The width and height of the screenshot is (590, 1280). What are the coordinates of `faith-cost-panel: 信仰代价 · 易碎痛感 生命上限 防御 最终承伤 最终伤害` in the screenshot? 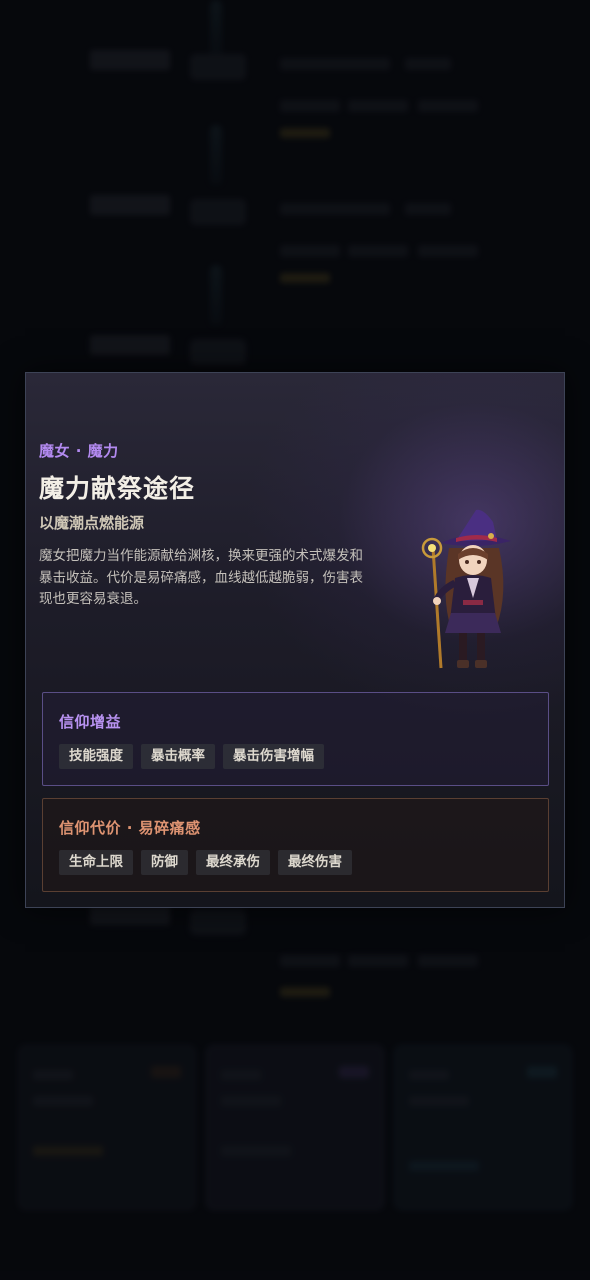 It's located at (295, 845).